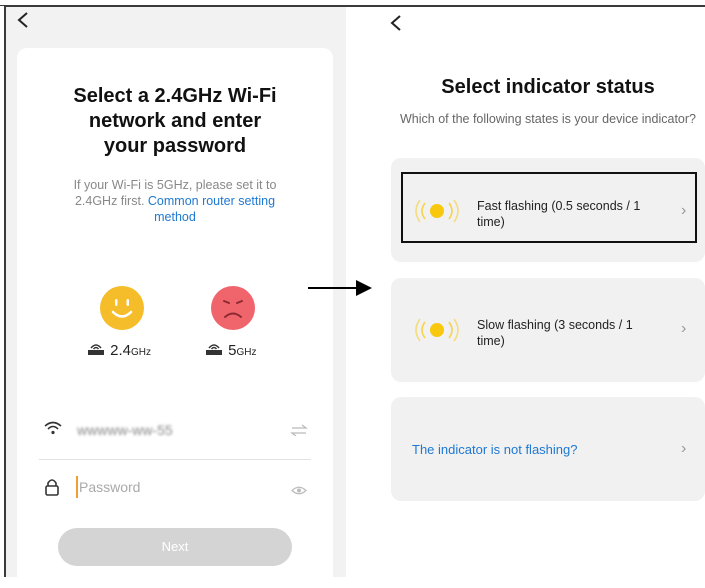 The width and height of the screenshot is (705, 588). Describe the element at coordinates (175, 146) in the screenshot. I see `title-line: your password` at that location.